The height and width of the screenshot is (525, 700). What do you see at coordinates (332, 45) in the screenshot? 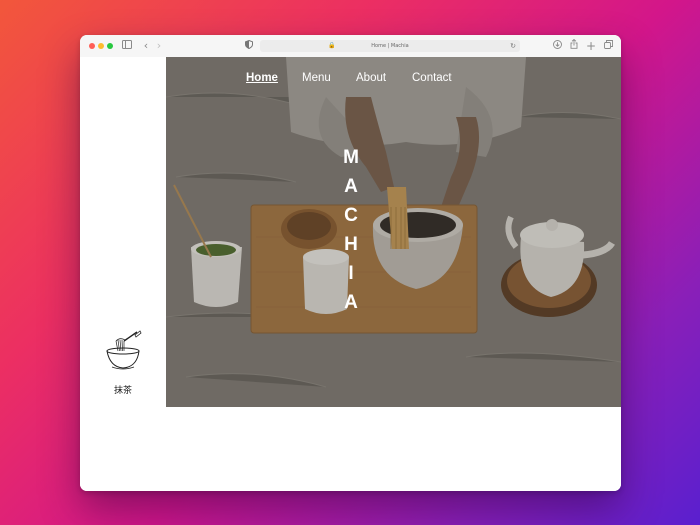
I see `lock-icon: 🔒` at bounding box center [332, 45].